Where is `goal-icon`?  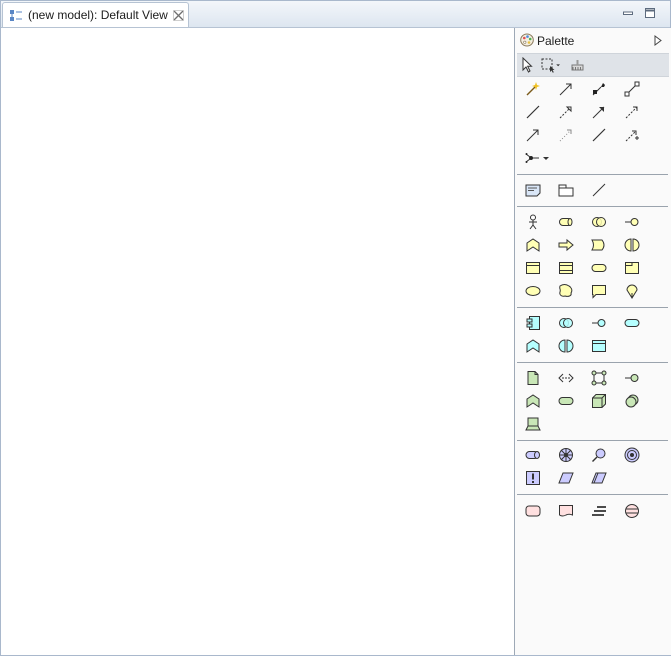
goal-icon is located at coordinates (632, 455).